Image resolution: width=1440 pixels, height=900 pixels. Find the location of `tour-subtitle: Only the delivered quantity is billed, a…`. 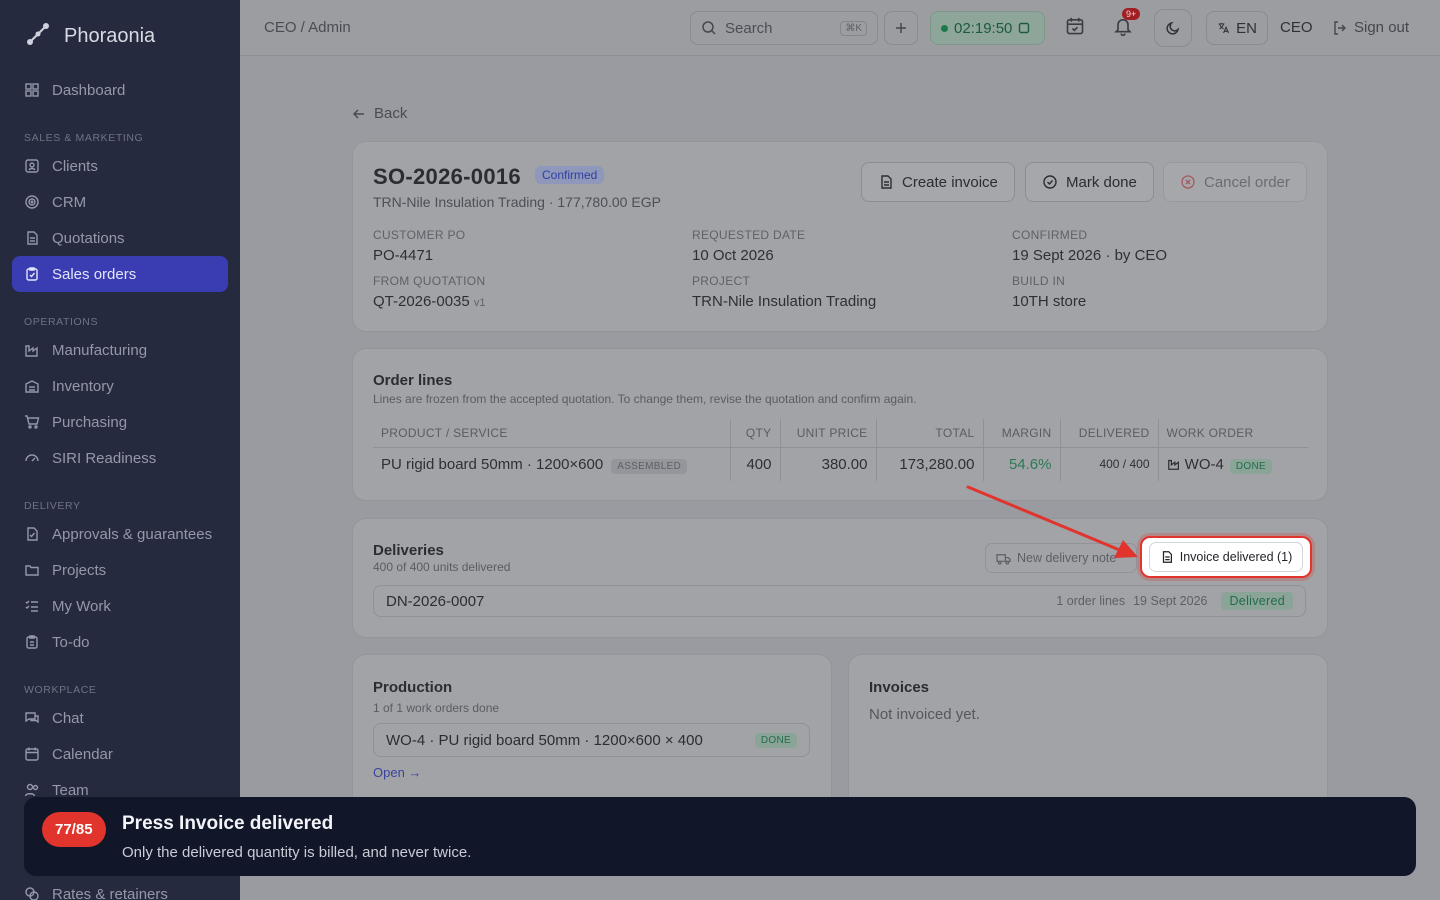

tour-subtitle: Only the delivered quantity is billed, a… is located at coordinates (297, 852).